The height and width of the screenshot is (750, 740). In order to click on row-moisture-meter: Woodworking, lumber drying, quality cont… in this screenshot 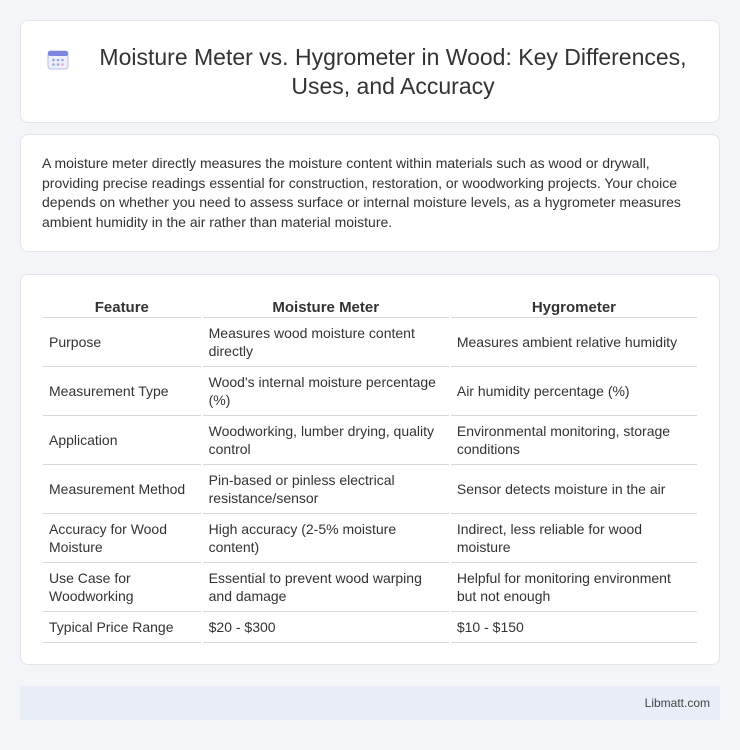, I will do `click(325, 440)`.